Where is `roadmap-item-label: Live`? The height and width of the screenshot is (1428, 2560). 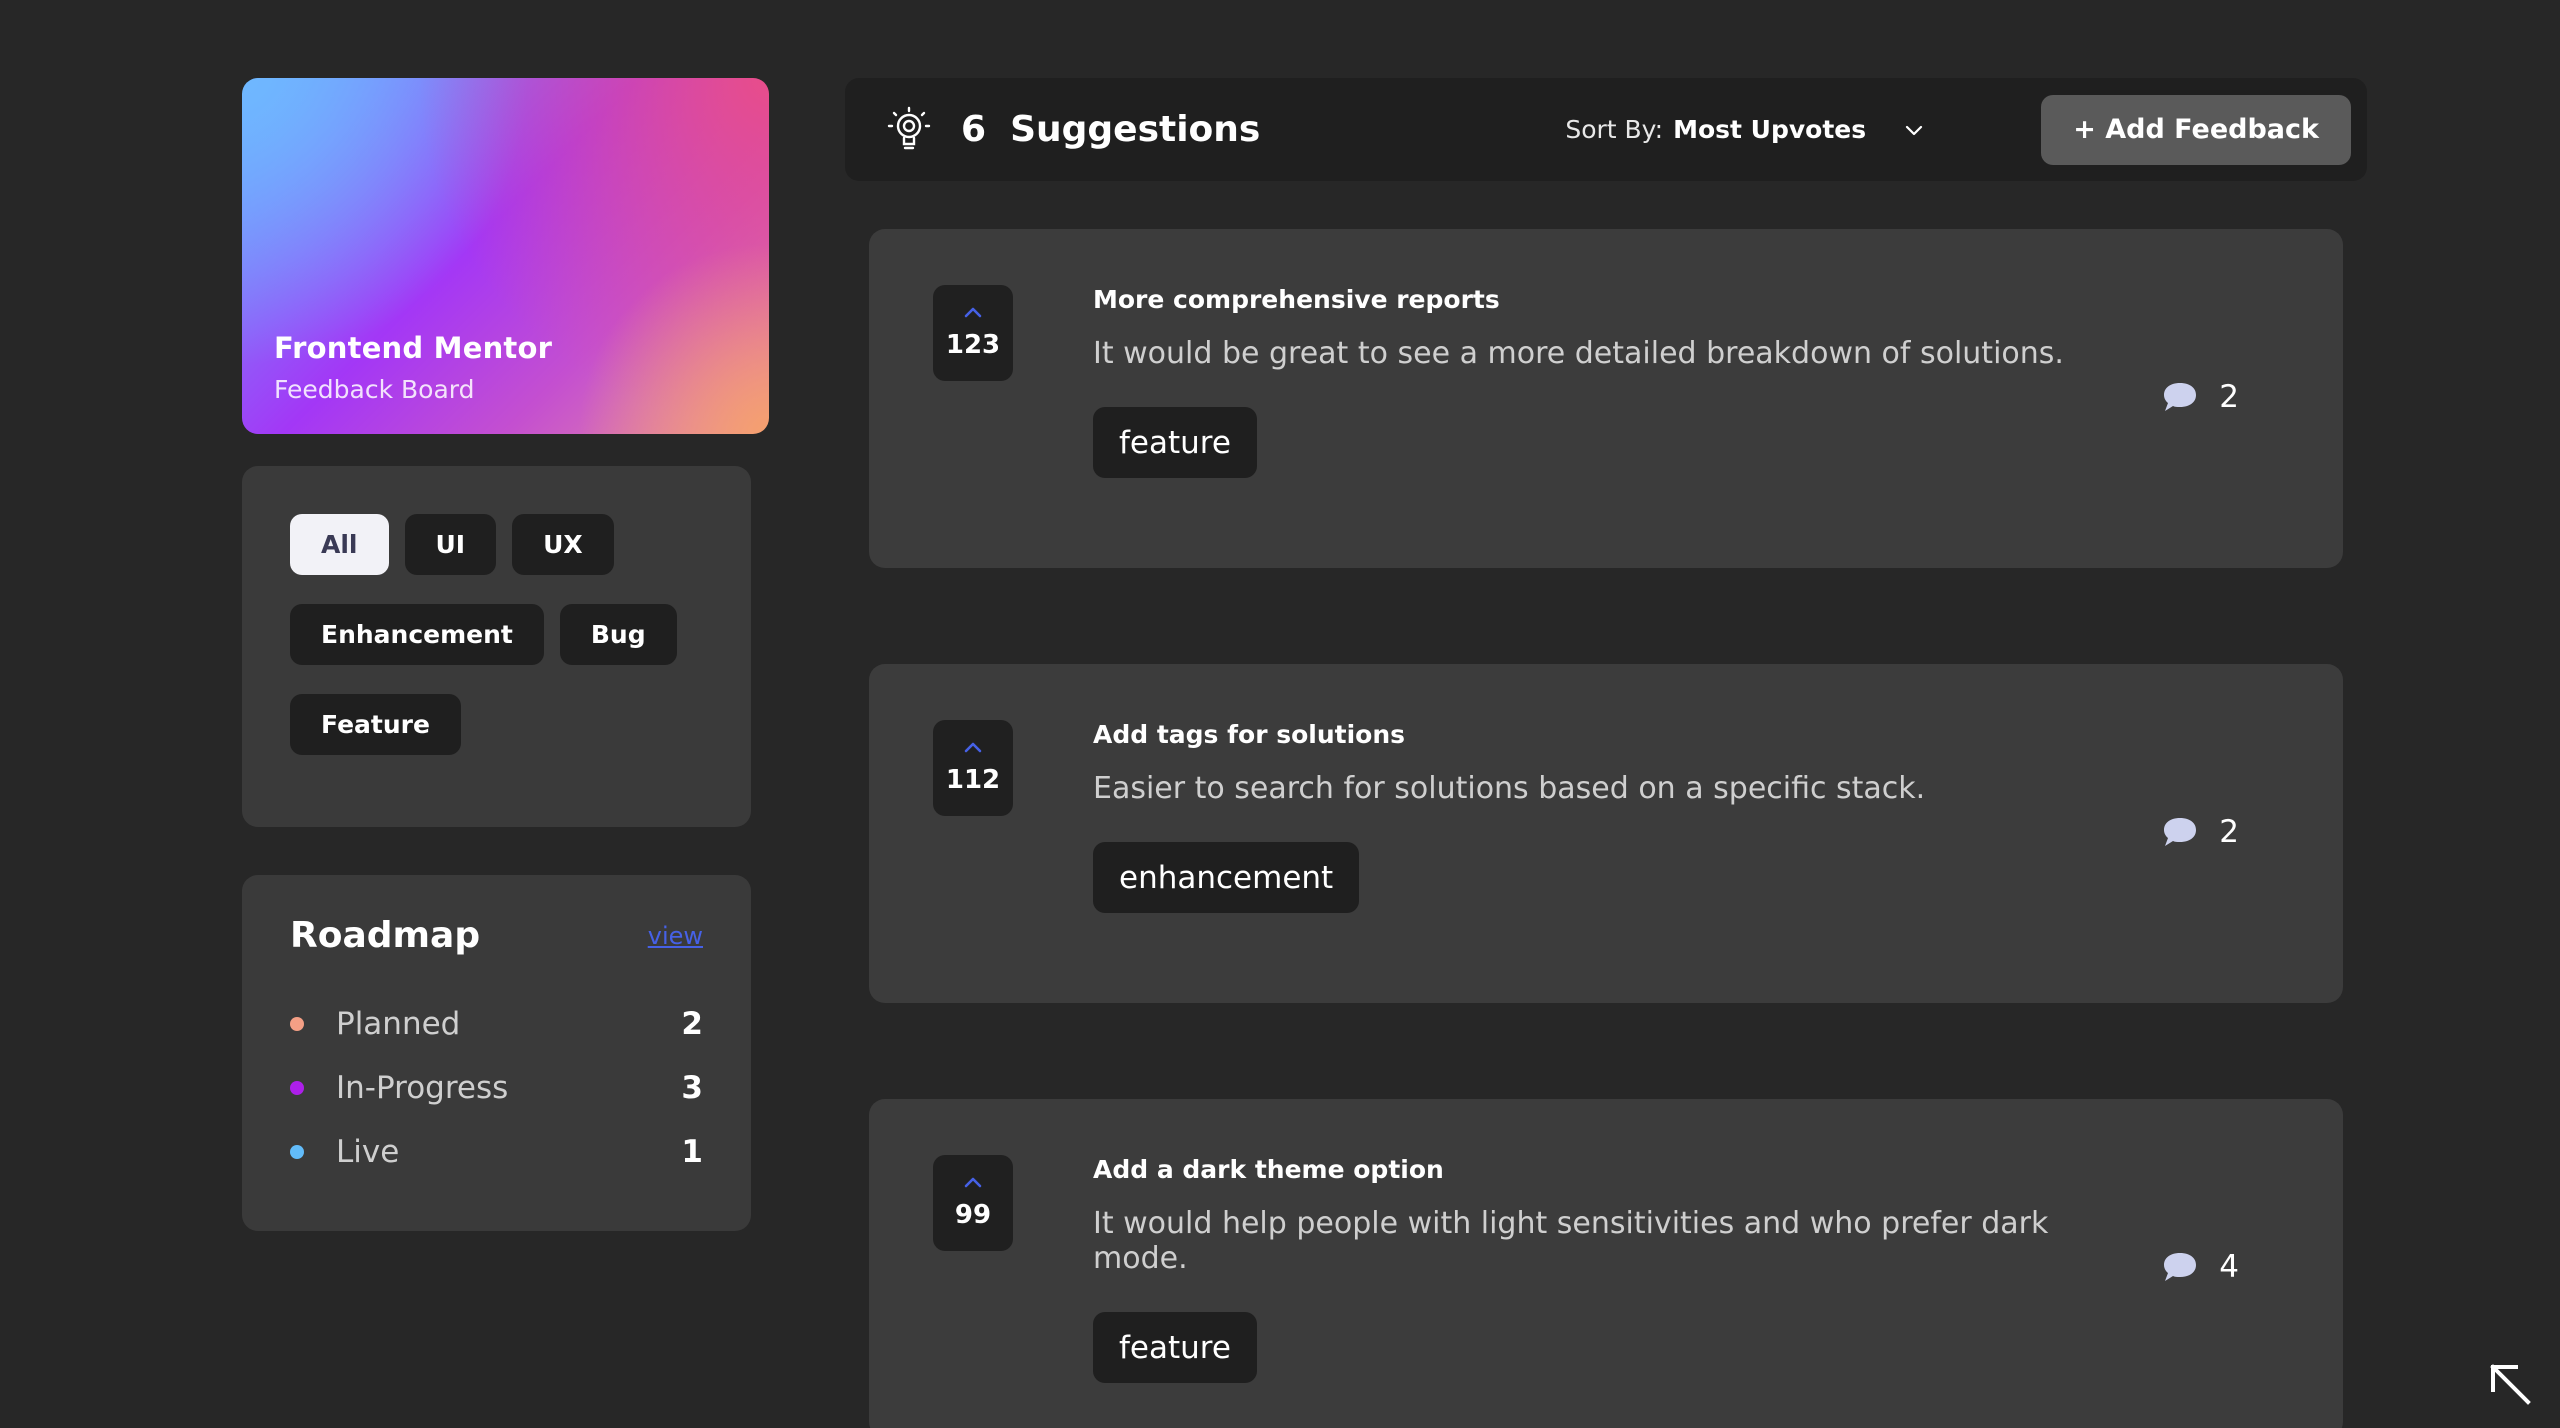 roadmap-item-label: Live is located at coordinates (368, 1152).